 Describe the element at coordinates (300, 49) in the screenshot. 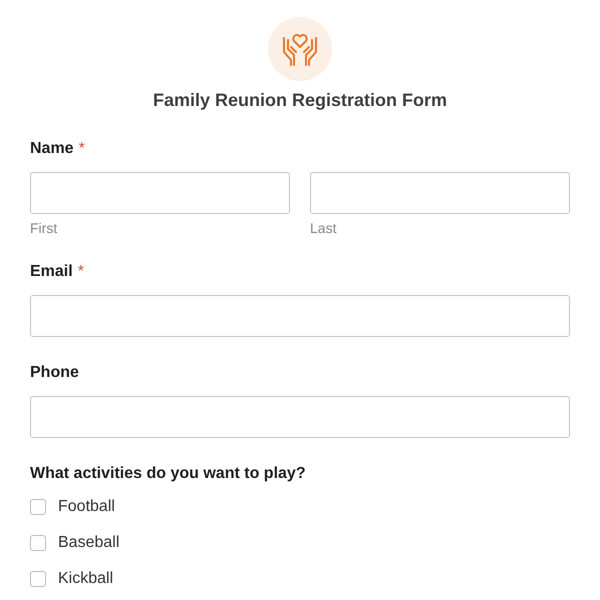

I see `hands-heart-icon` at that location.